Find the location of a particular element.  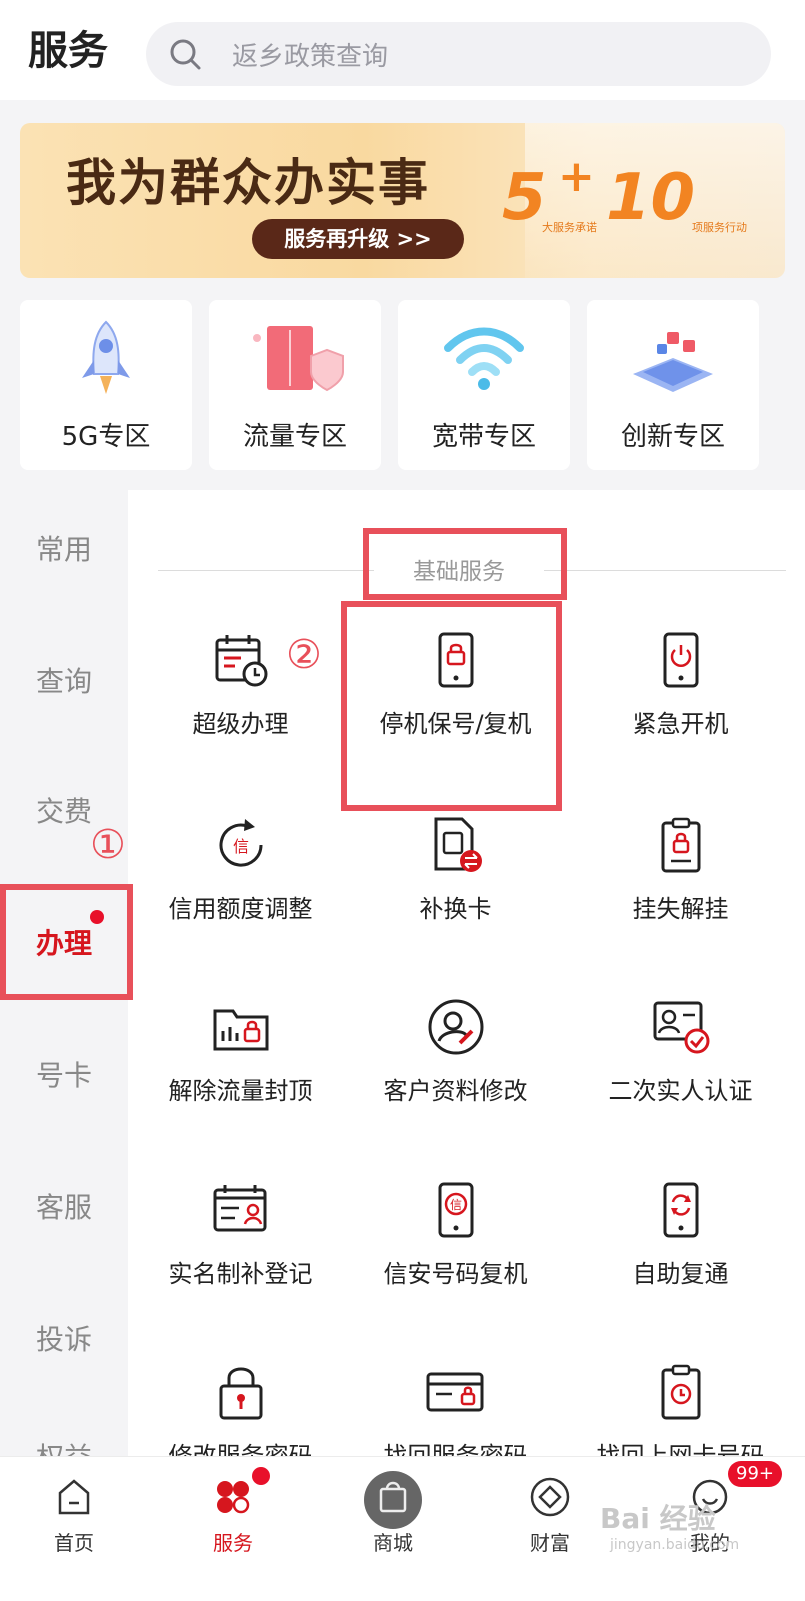

nav-mall: 商城 is located at coordinates (393, 1515).